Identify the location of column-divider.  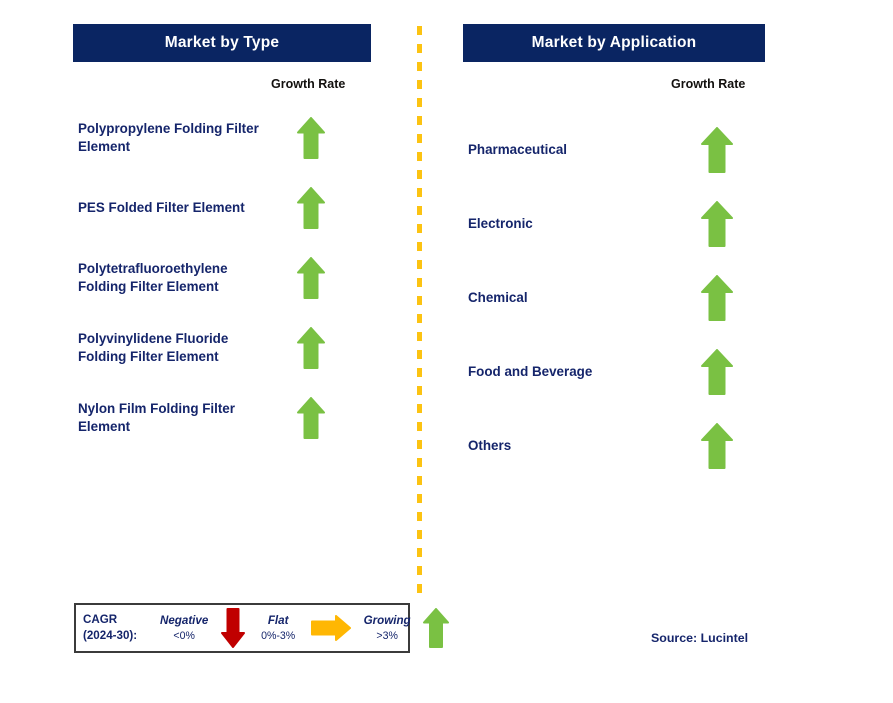
(419, 313).